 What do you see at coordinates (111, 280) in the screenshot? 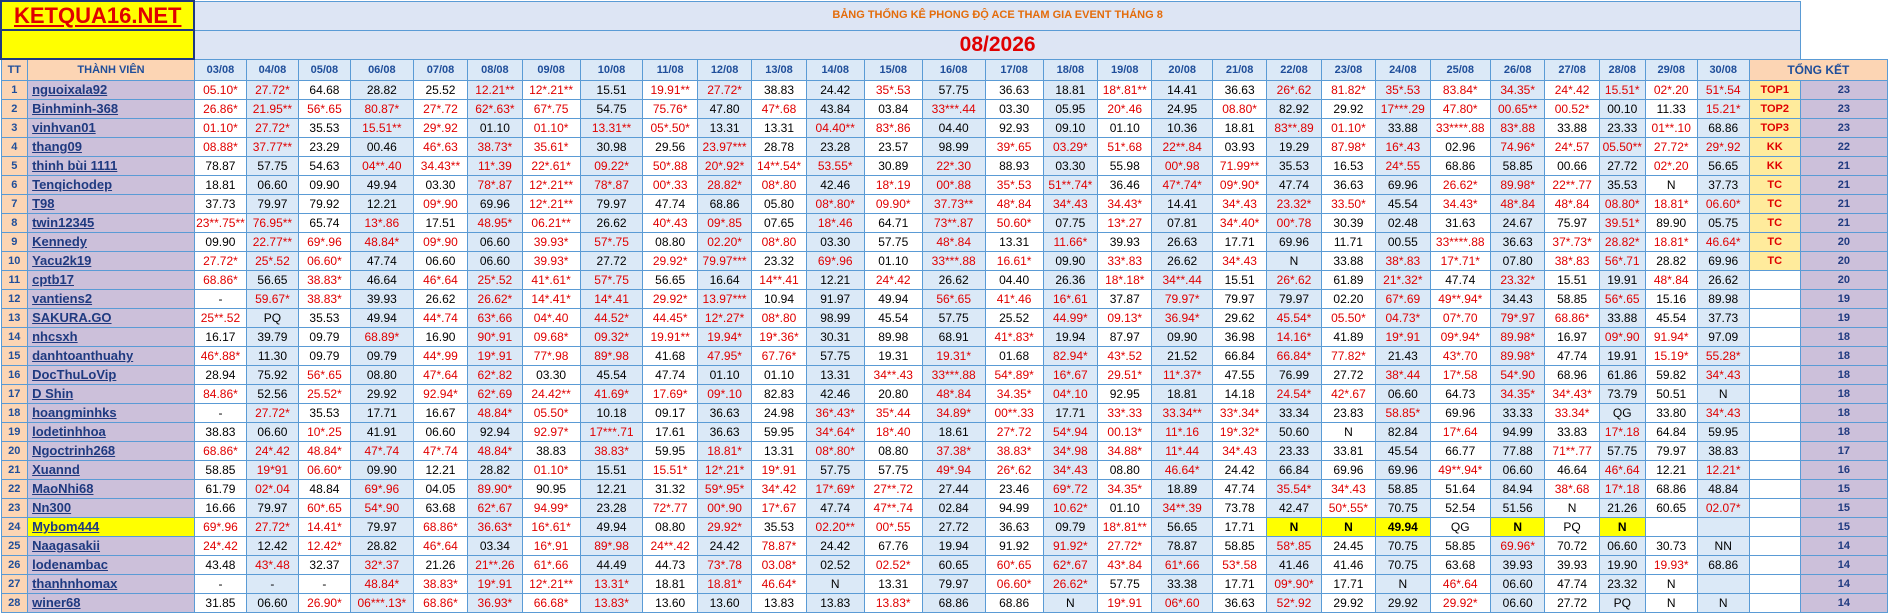
I see `member-name-link: cptb17` at bounding box center [111, 280].